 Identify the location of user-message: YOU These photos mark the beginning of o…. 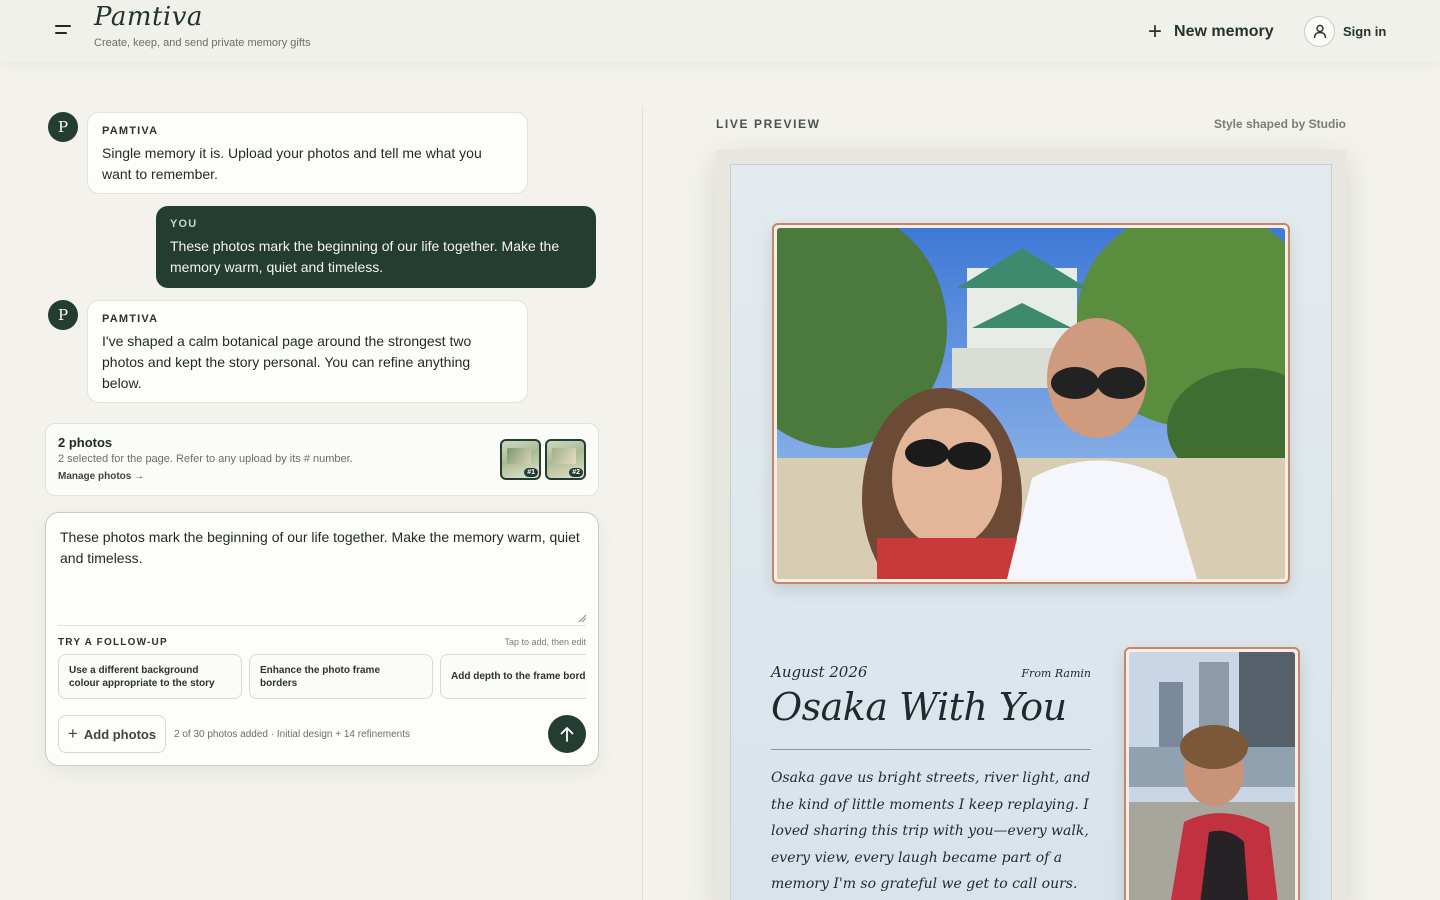
(376, 247).